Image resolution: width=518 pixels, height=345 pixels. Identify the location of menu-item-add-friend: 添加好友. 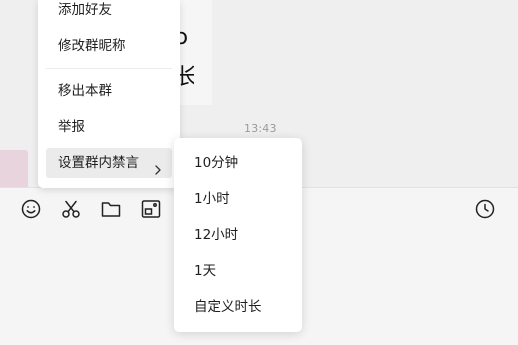
(109, 12).